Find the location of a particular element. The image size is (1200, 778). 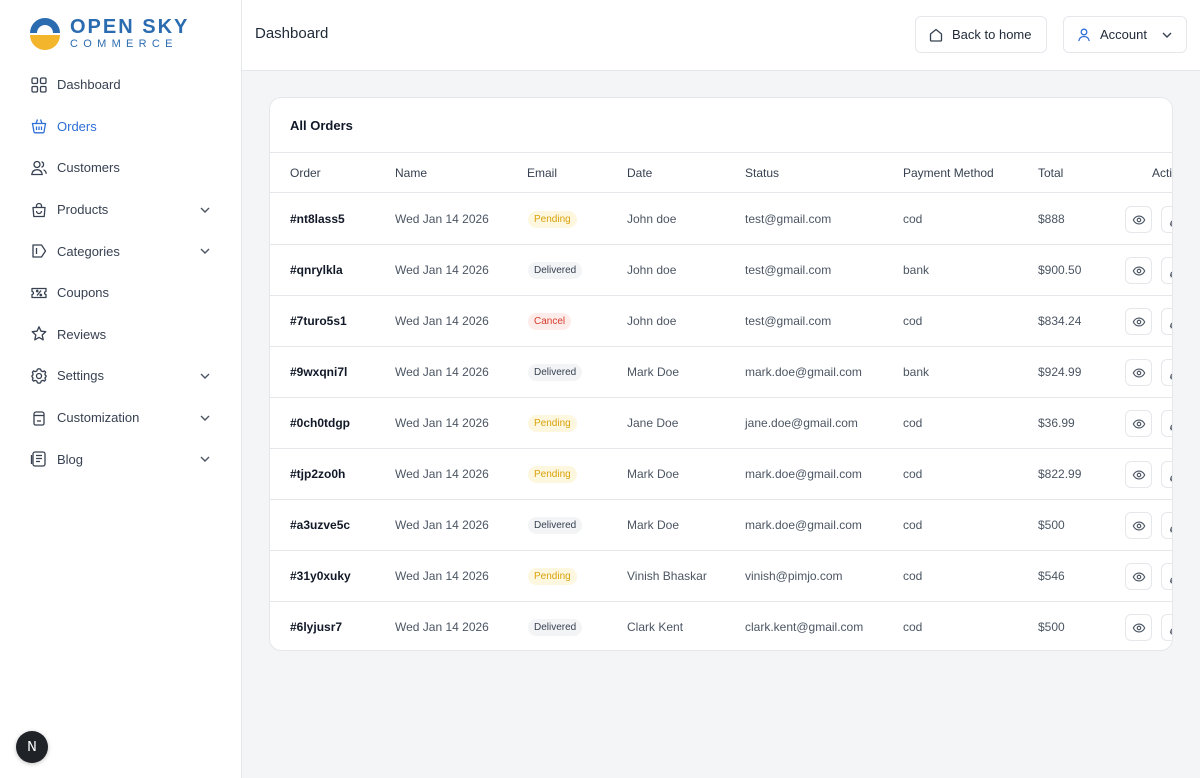

grid-icon is located at coordinates (39, 85).